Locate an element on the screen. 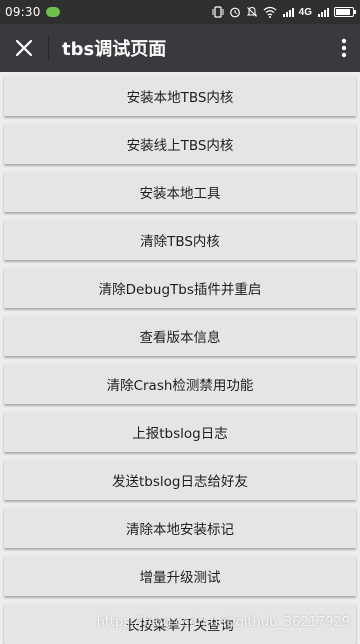 The width and height of the screenshot is (360, 644). status-time: 09:30 is located at coordinates (23, 12).